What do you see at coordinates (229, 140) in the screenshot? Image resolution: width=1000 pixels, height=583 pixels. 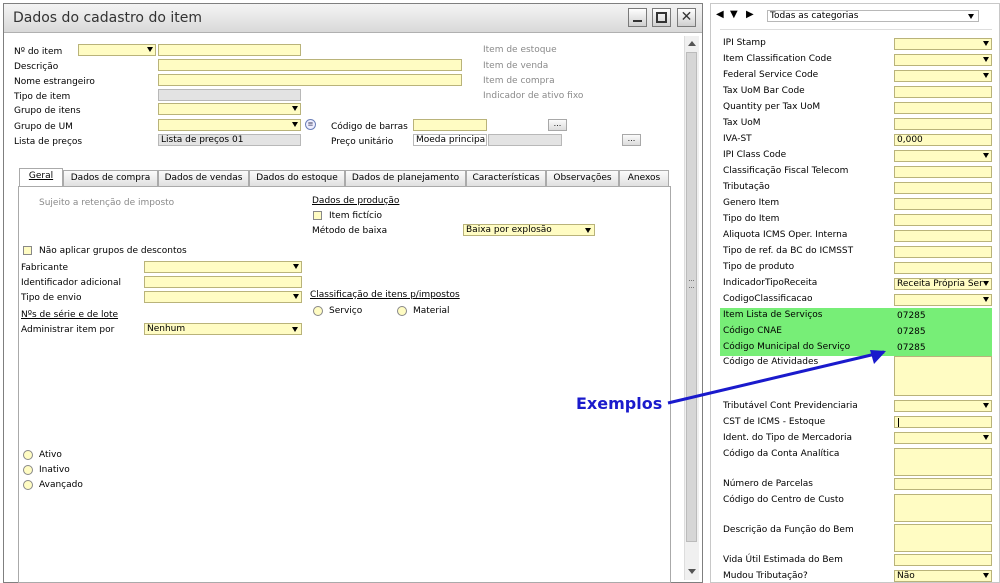 I see `lista-precos-field: Lista de preços 01` at bounding box center [229, 140].